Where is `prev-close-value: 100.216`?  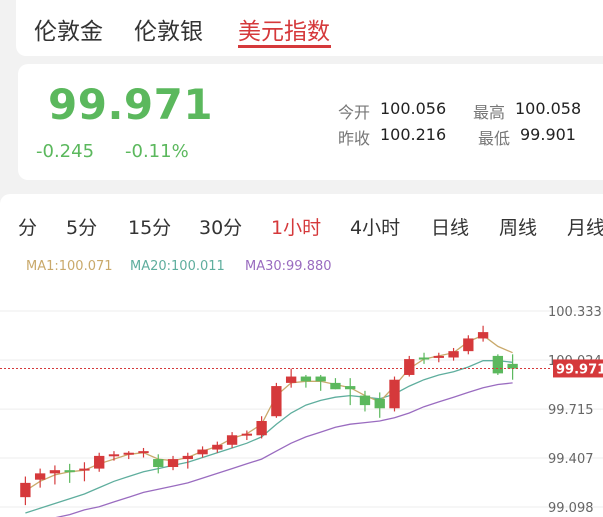 prev-close-value: 100.216 is located at coordinates (413, 134).